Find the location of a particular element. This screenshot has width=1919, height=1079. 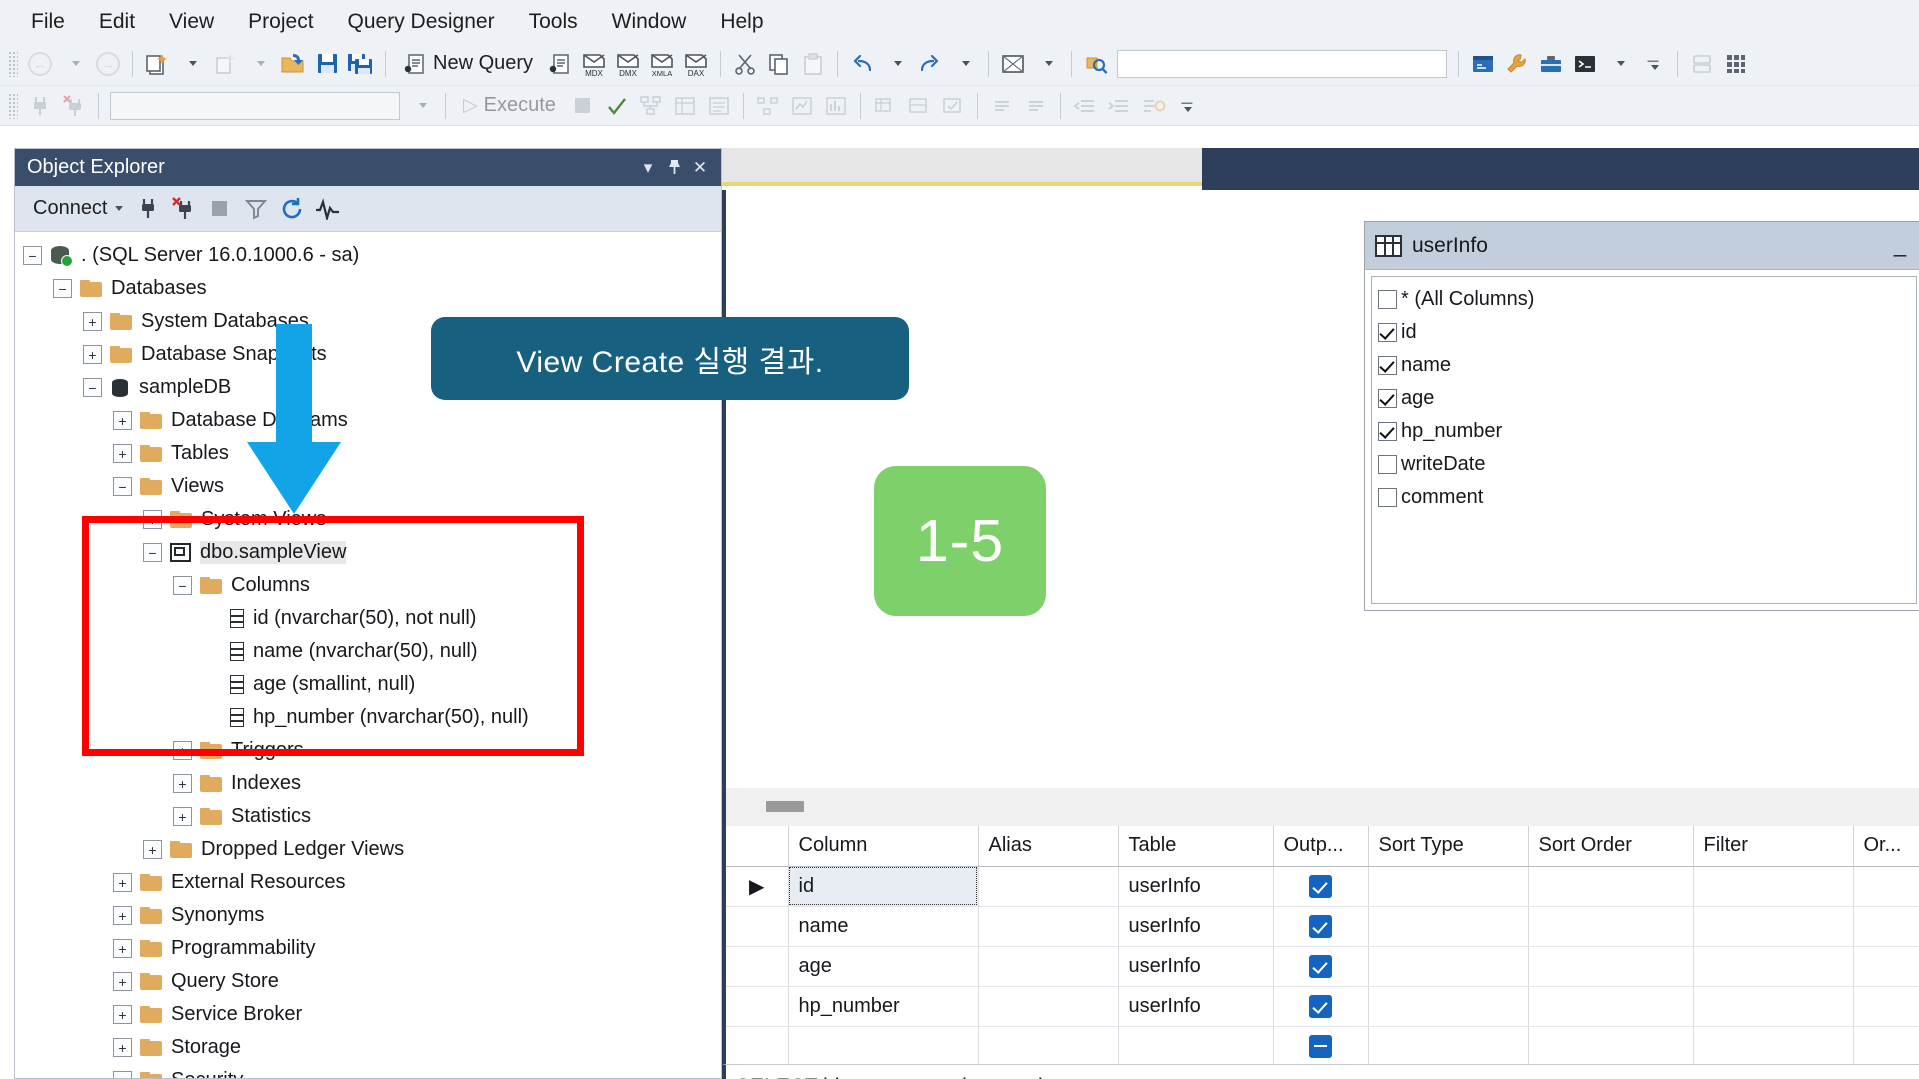

navigate-back-dropdown is located at coordinates (74, 64).